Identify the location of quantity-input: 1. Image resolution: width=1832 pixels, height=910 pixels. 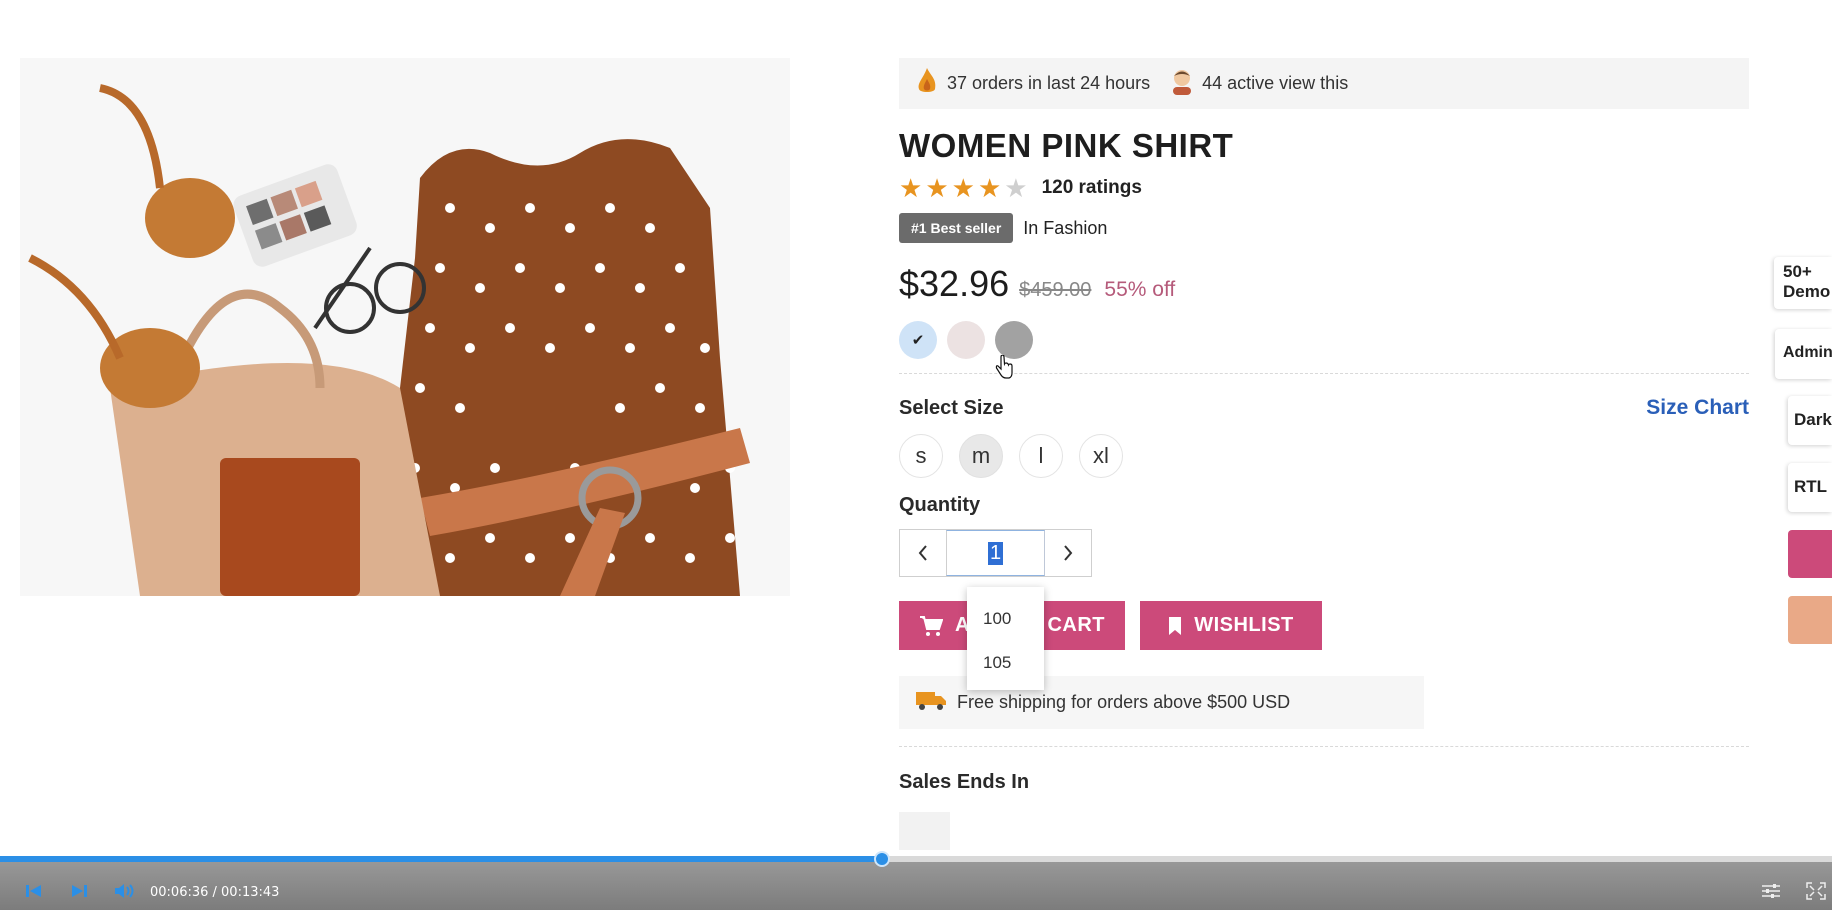
(995, 553).